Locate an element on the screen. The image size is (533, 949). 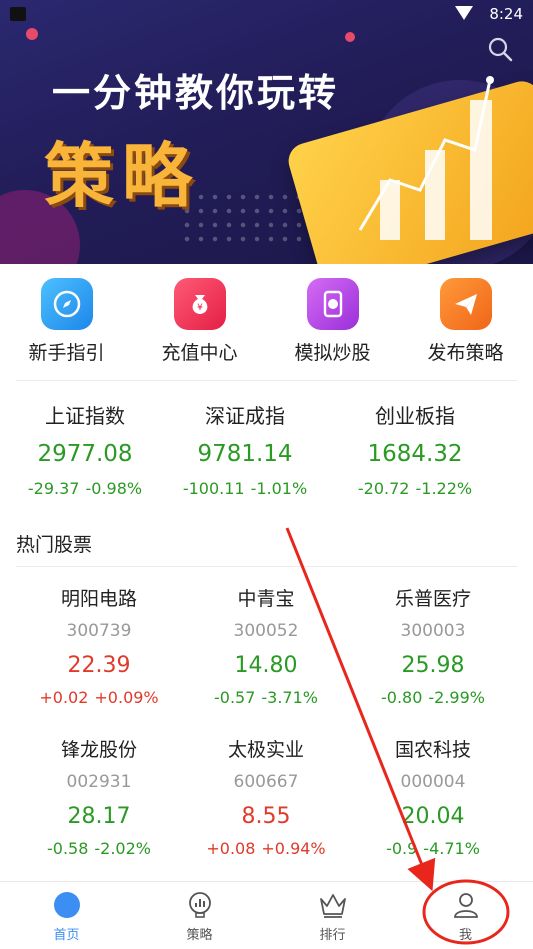
phone-chart-icon is located at coordinates (332, 304).